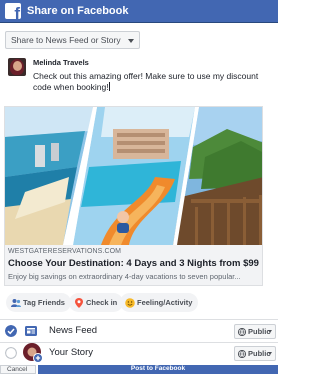 The height and width of the screenshot is (374, 320). What do you see at coordinates (158, 369) in the screenshot?
I see `post-button: Post to Facebook` at bounding box center [158, 369].